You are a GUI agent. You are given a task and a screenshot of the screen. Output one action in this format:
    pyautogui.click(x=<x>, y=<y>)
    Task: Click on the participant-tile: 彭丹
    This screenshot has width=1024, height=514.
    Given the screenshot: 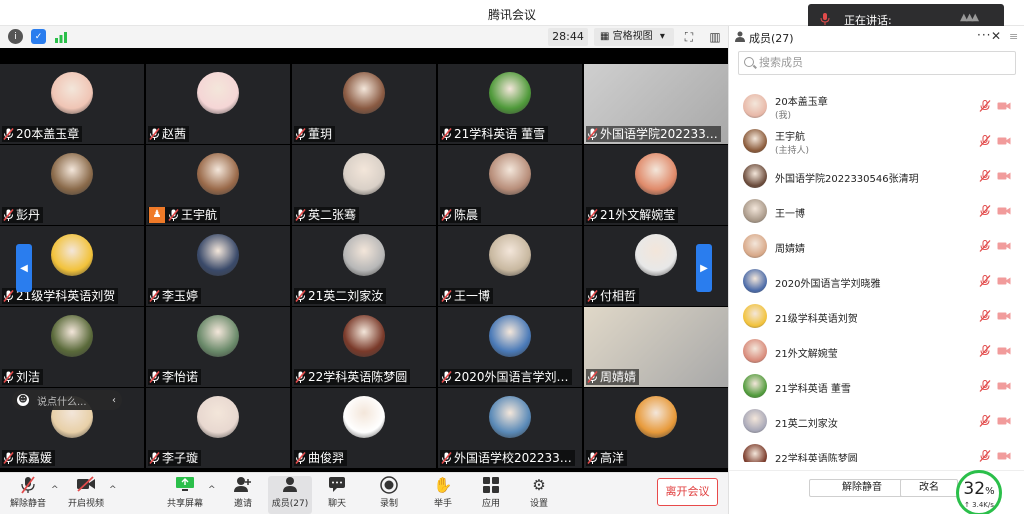 What is the action you would take?
    pyautogui.click(x=72, y=185)
    